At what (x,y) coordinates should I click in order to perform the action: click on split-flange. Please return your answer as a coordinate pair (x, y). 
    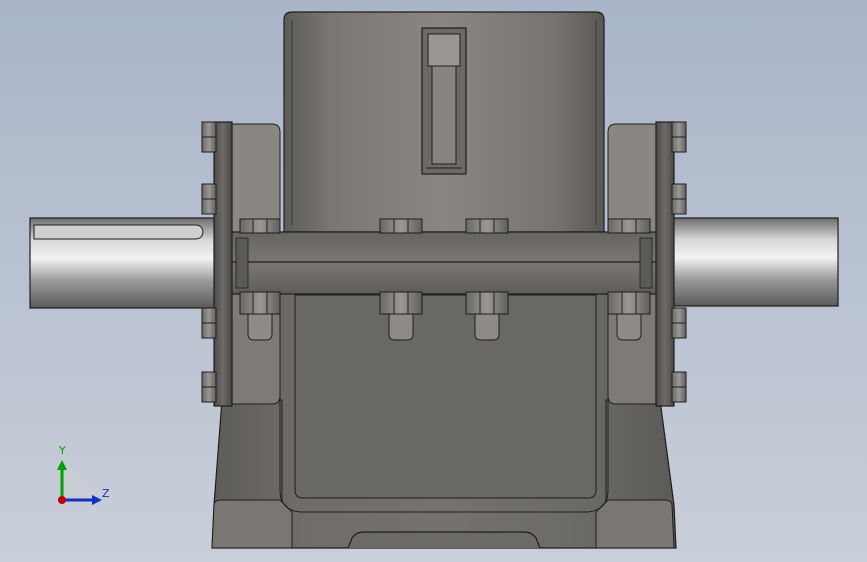
    Looking at the image, I should click on (444, 263).